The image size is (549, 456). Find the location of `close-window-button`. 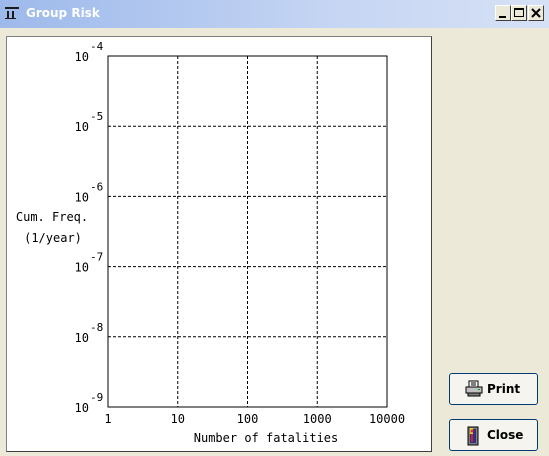

close-window-button is located at coordinates (536, 13).